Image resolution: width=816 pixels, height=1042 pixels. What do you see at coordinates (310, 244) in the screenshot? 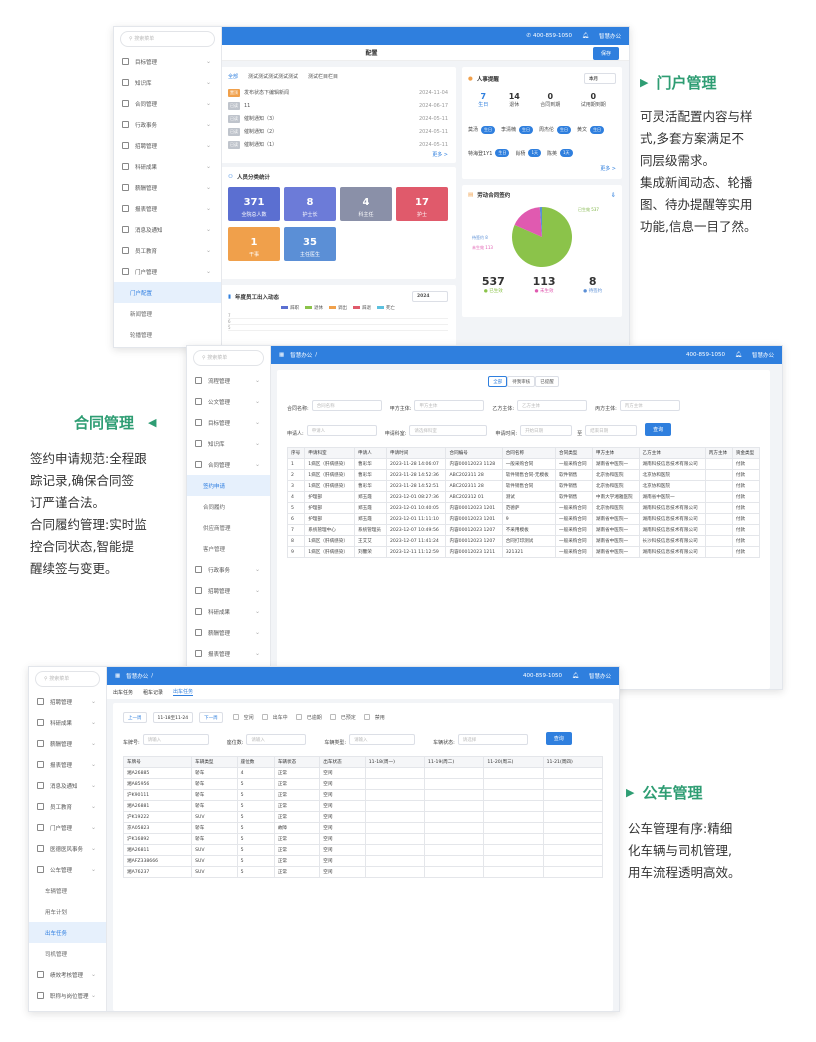
I see `stat-tile: 35 主任医生` at bounding box center [310, 244].